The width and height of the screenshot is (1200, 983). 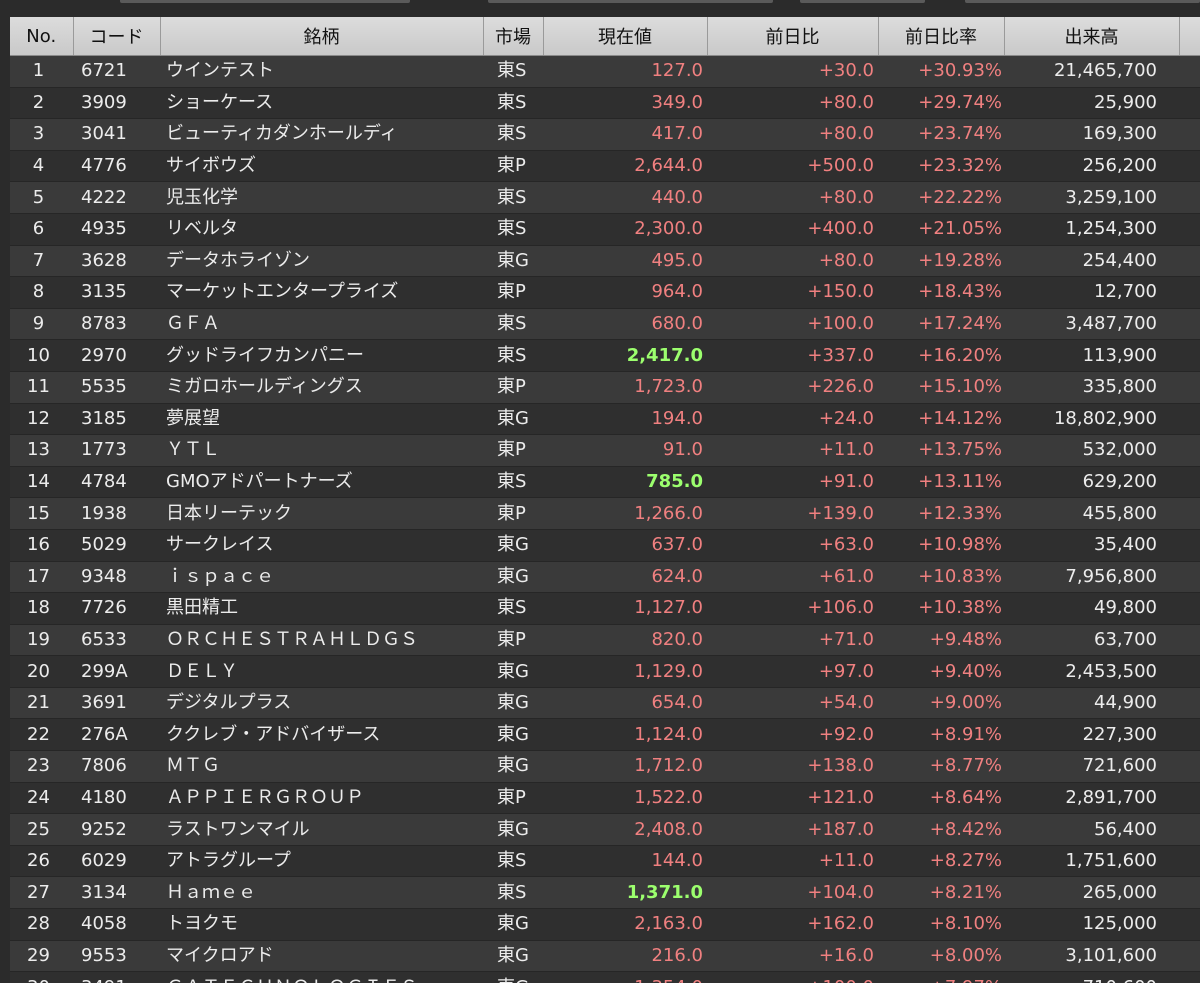 I want to click on cell-no: 18, so click(x=41, y=608).